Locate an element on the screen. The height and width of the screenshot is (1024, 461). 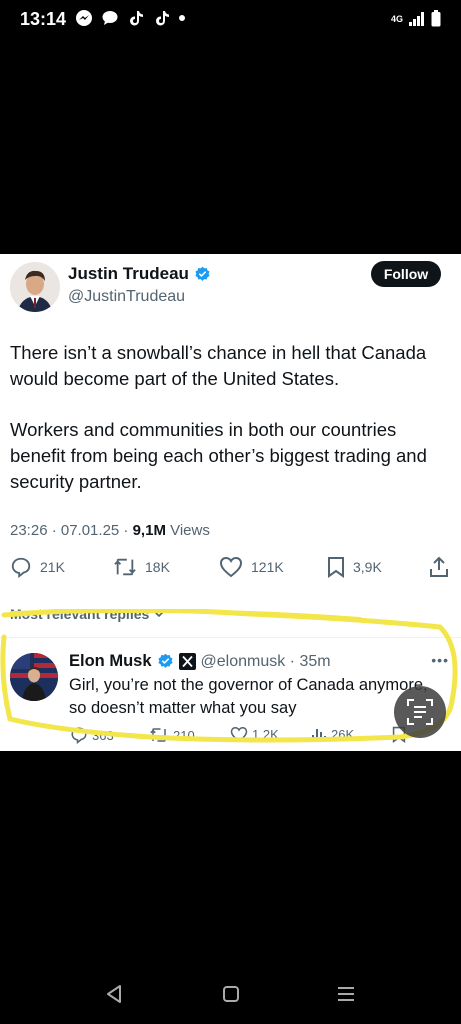
divider is located at coordinates (230, 637).